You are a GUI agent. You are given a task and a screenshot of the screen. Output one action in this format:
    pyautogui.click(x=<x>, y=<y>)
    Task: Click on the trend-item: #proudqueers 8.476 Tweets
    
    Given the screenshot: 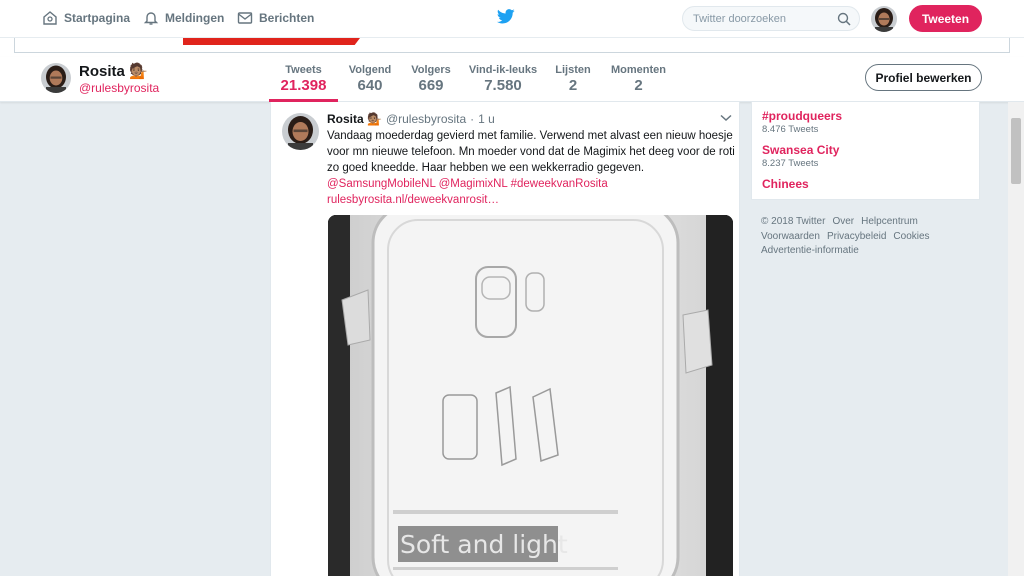 What is the action you would take?
    pyautogui.click(x=802, y=122)
    